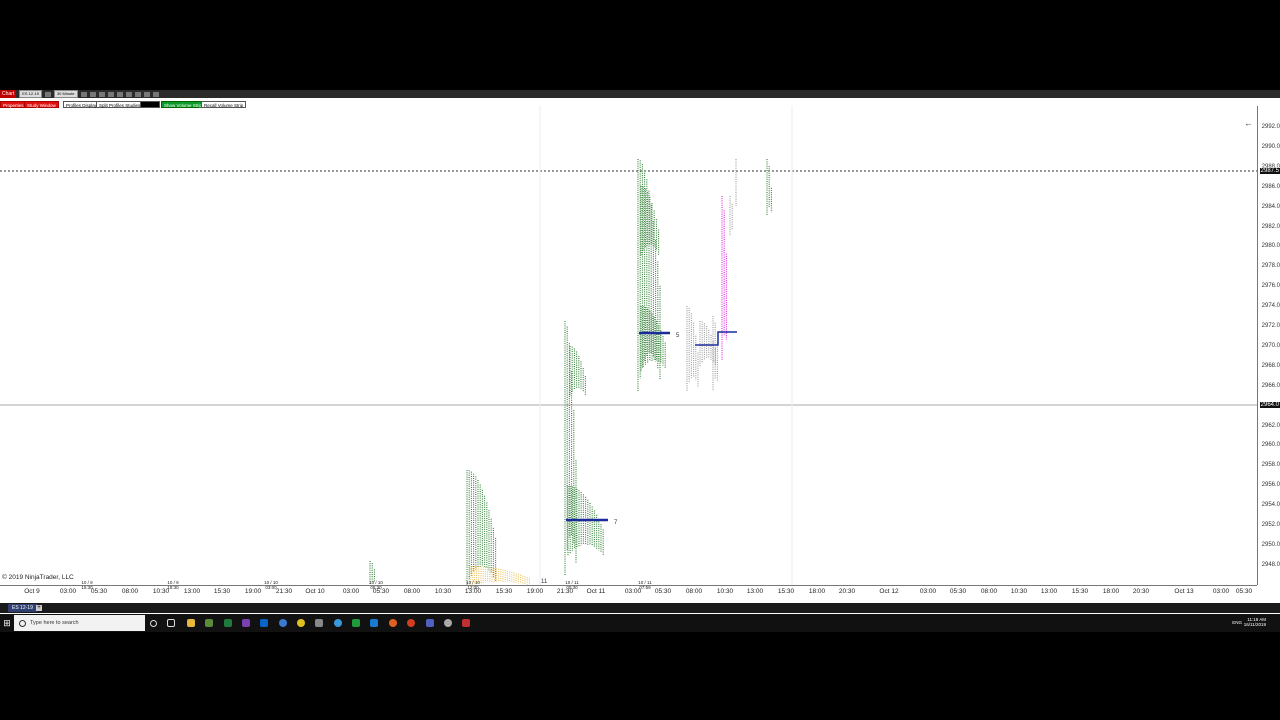  I want to click on price-axis-label: 2954.0, so click(1270, 505).